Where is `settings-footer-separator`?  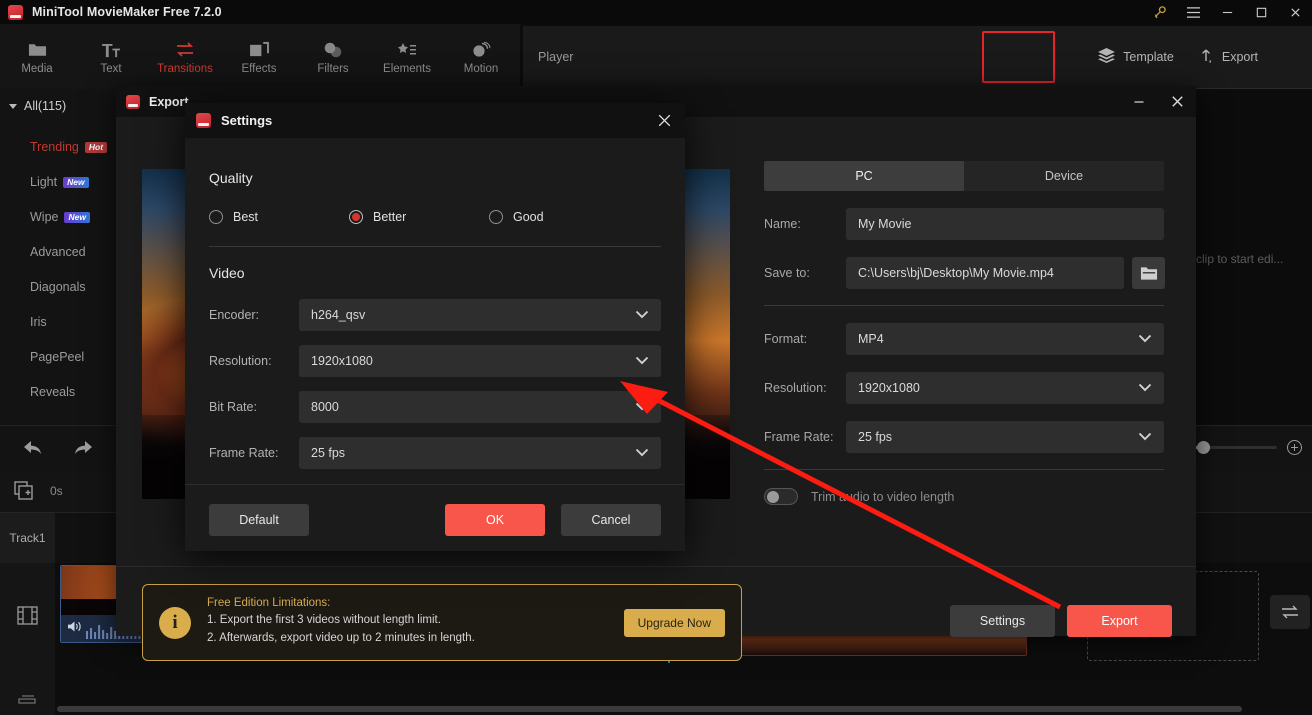 settings-footer-separator is located at coordinates (435, 484).